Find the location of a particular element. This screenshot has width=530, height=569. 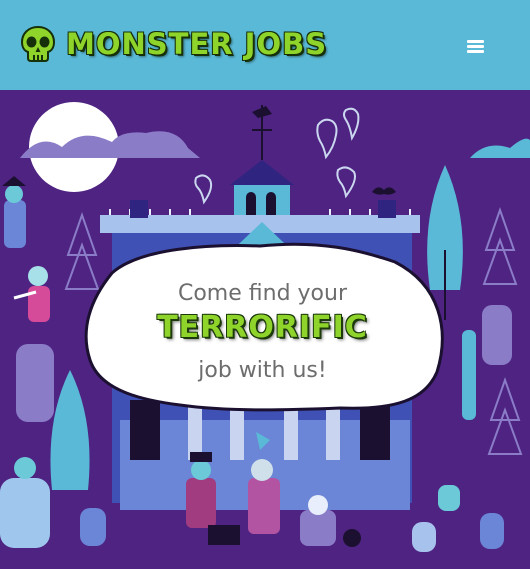

hamburger-menu-icon is located at coordinates (475, 41).